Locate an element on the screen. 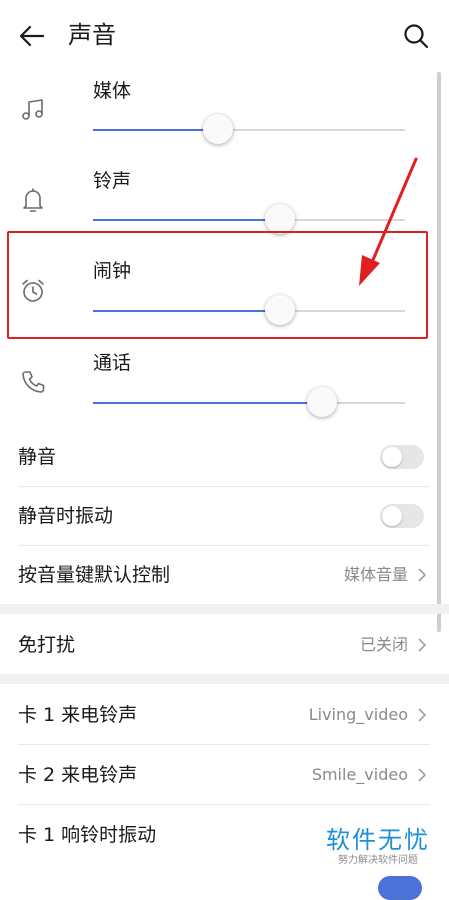  music-note-icon is located at coordinates (33, 109).